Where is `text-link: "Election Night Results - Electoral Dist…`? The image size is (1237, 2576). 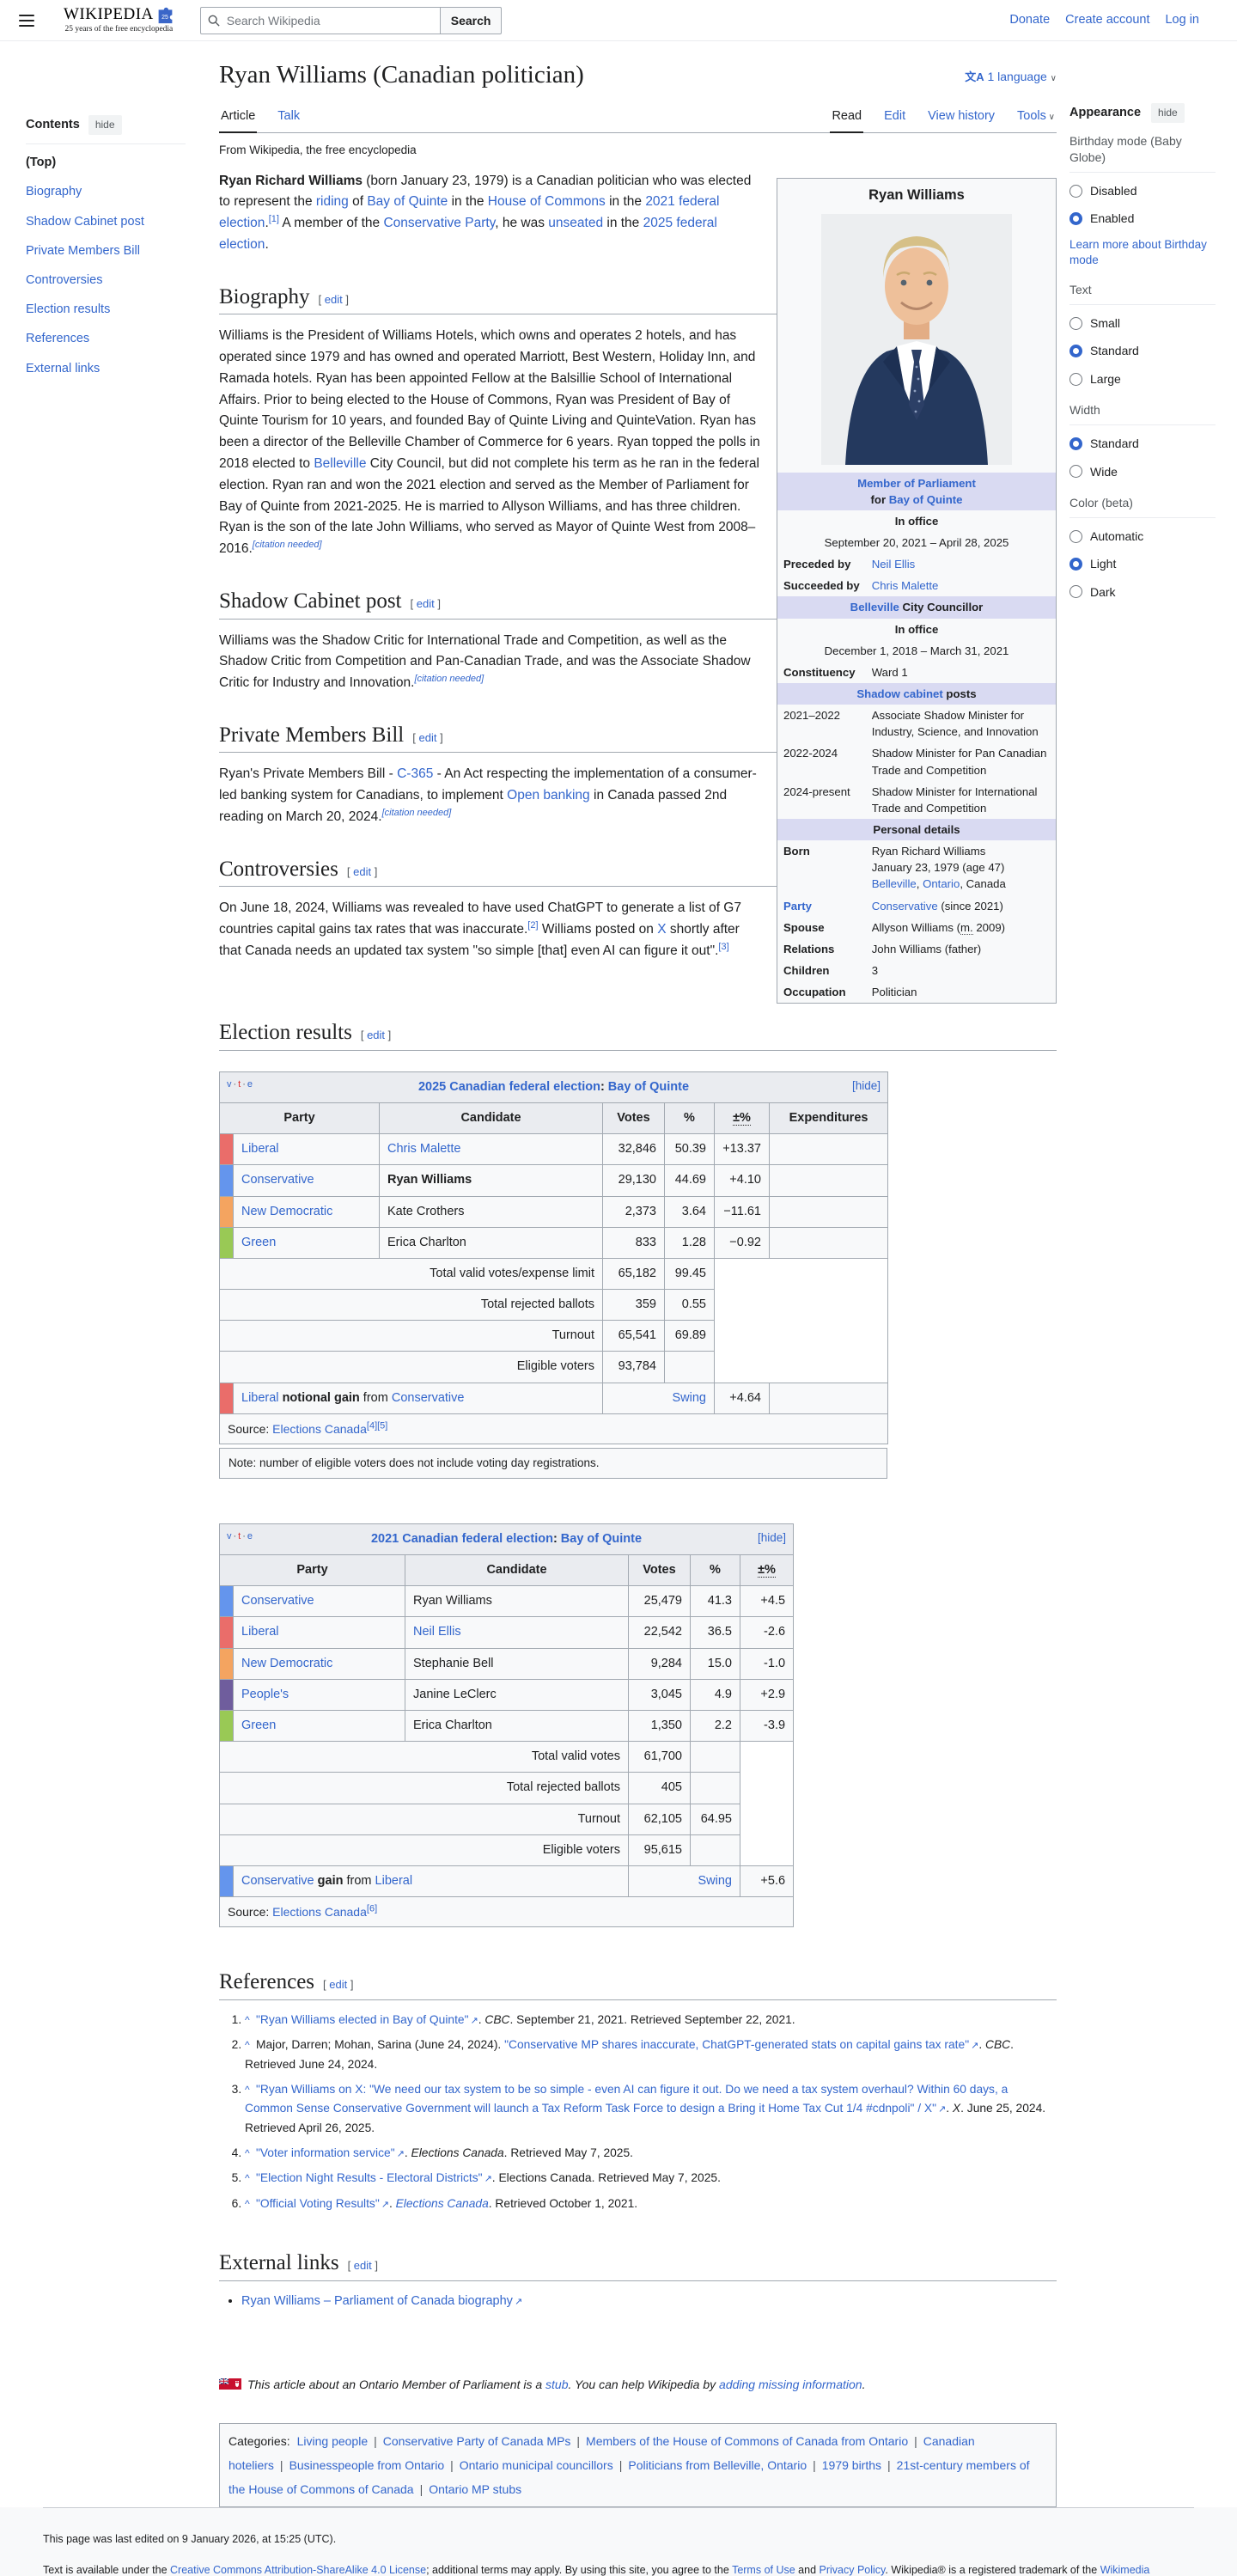 text-link: "Election Night Results - Electoral Dist… is located at coordinates (369, 2177).